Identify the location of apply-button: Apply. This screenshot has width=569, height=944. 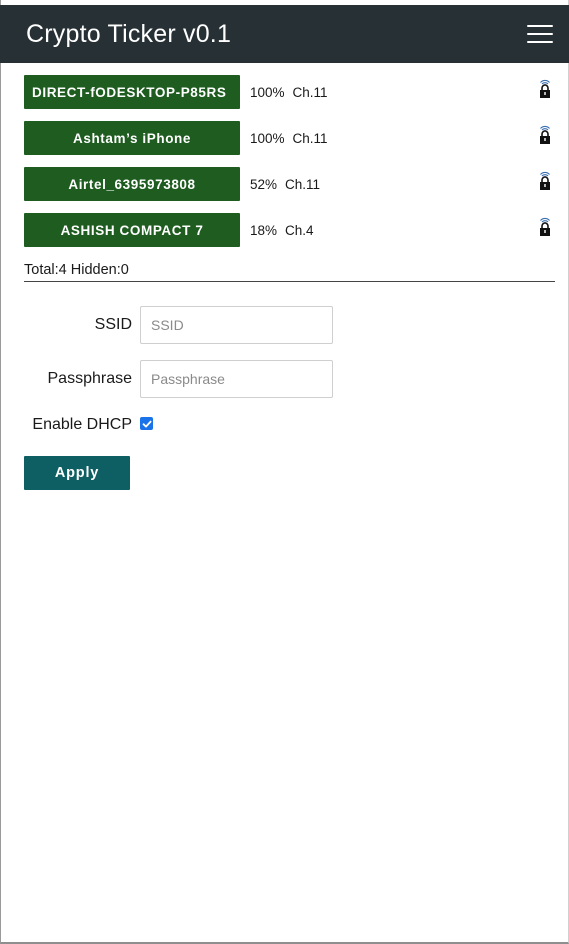
(77, 473).